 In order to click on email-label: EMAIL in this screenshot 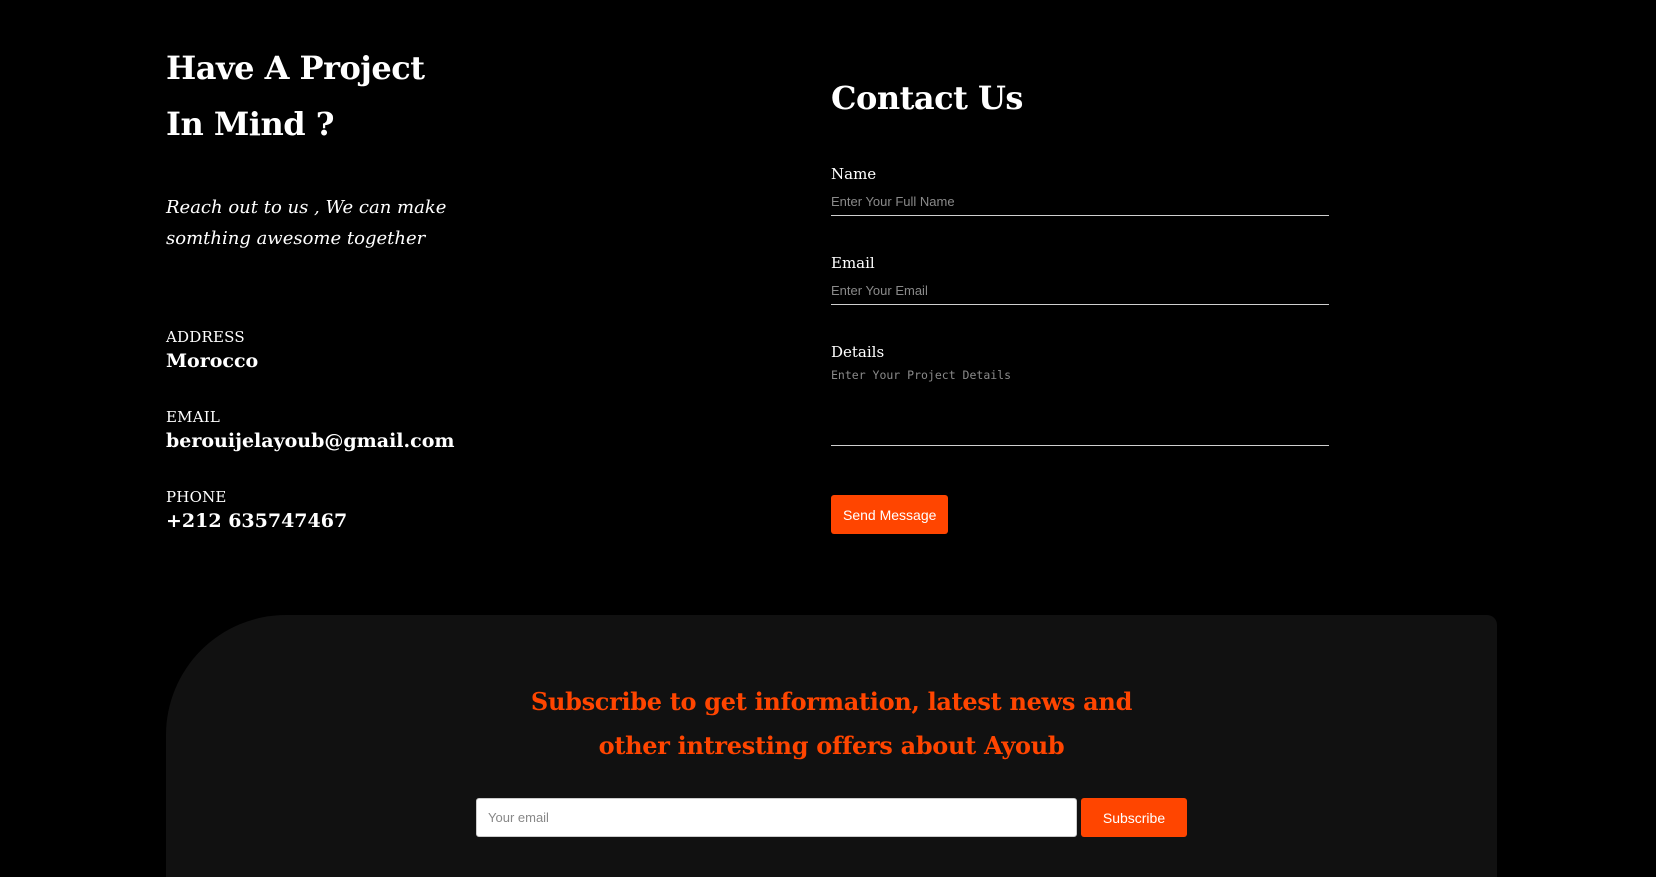, I will do `click(193, 417)`.